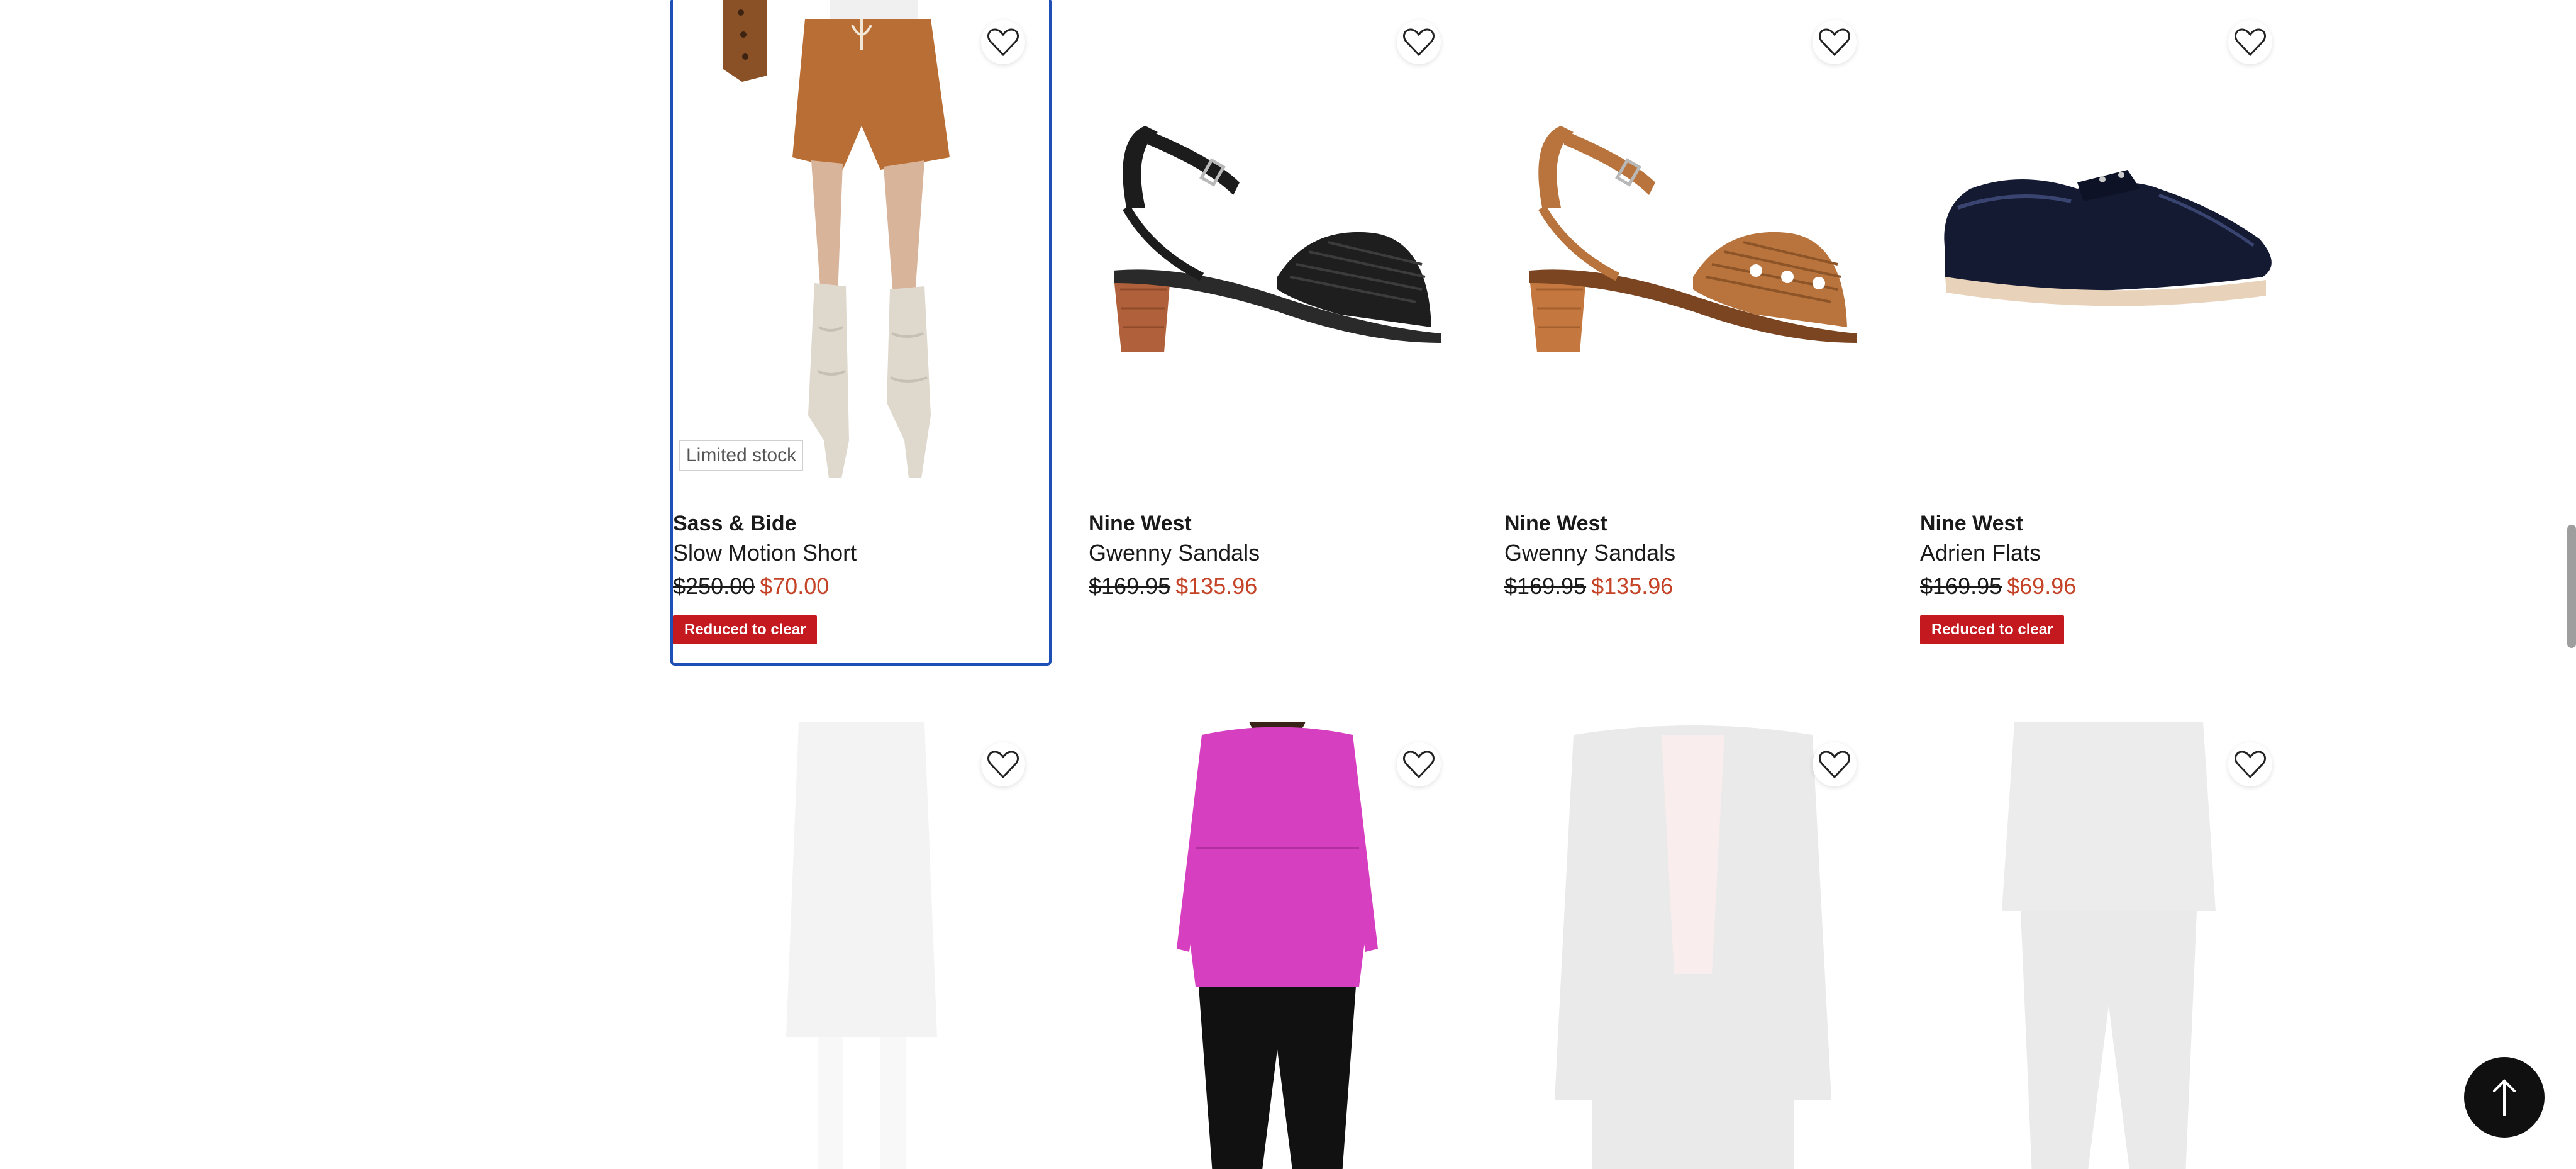 The width and height of the screenshot is (2576, 1169). Describe the element at coordinates (2108, 553) in the screenshot. I see `product-name: Adrien Flats` at that location.